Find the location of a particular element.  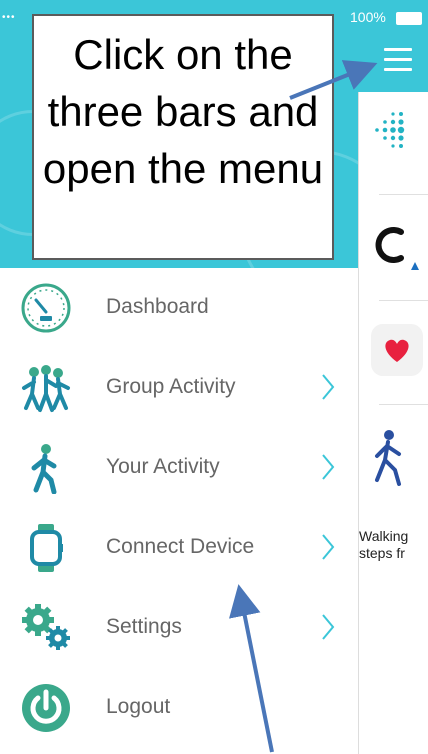

fitbit-logo-icon is located at coordinates (391, 130).